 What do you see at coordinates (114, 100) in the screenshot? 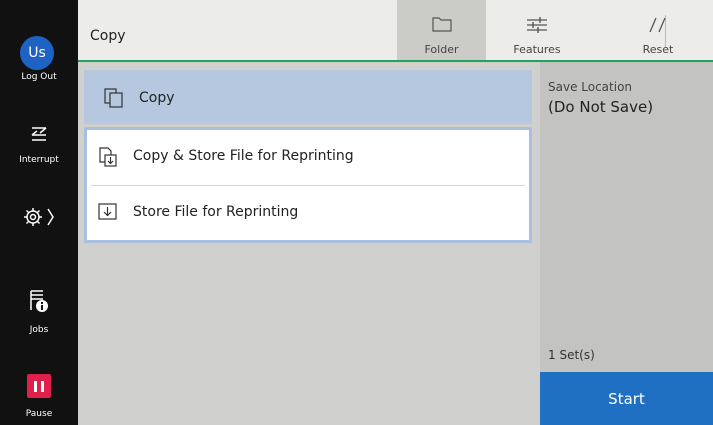
I see `copy-icon` at bounding box center [114, 100].